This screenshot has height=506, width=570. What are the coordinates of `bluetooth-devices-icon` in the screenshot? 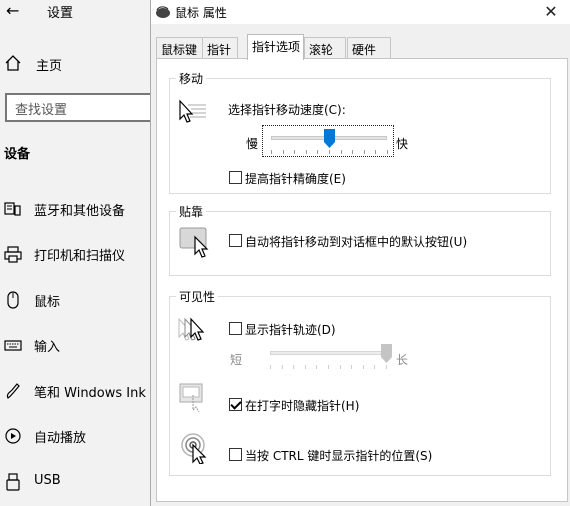 It's located at (12, 209).